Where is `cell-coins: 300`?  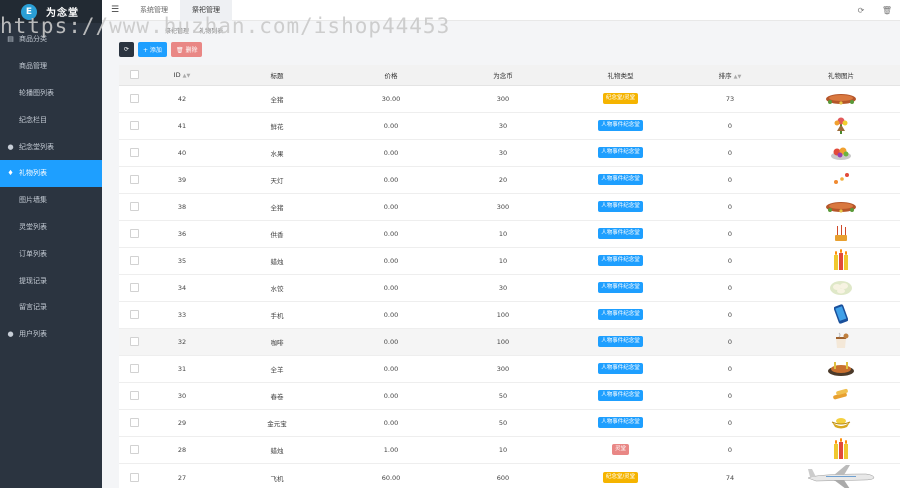 cell-coins: 300 is located at coordinates (503, 207).